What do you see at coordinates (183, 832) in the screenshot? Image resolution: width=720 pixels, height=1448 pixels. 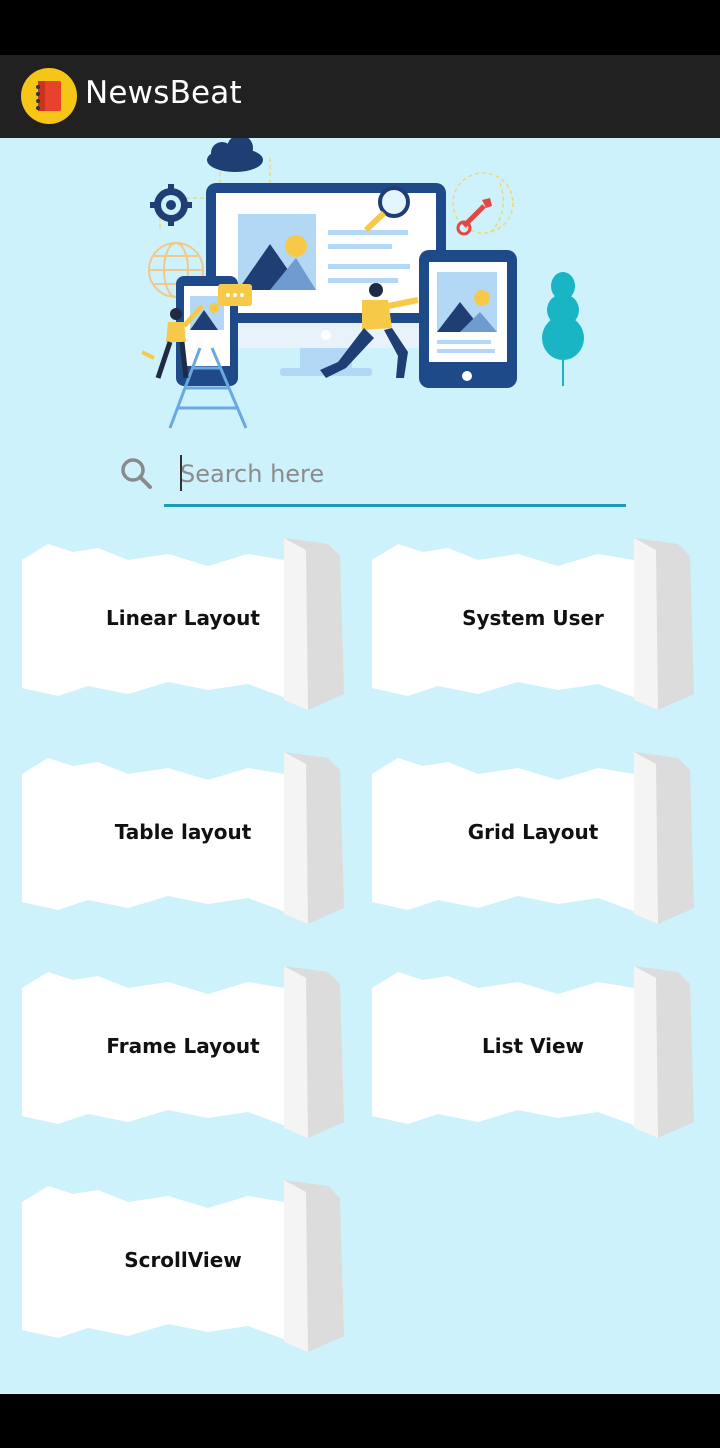 I see `card-label: Table layout` at bounding box center [183, 832].